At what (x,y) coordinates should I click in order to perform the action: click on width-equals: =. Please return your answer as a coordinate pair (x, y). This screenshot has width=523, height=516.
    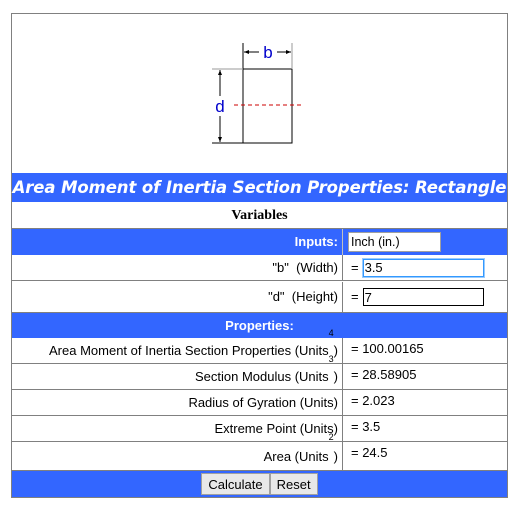
    Looking at the image, I should click on (355, 267).